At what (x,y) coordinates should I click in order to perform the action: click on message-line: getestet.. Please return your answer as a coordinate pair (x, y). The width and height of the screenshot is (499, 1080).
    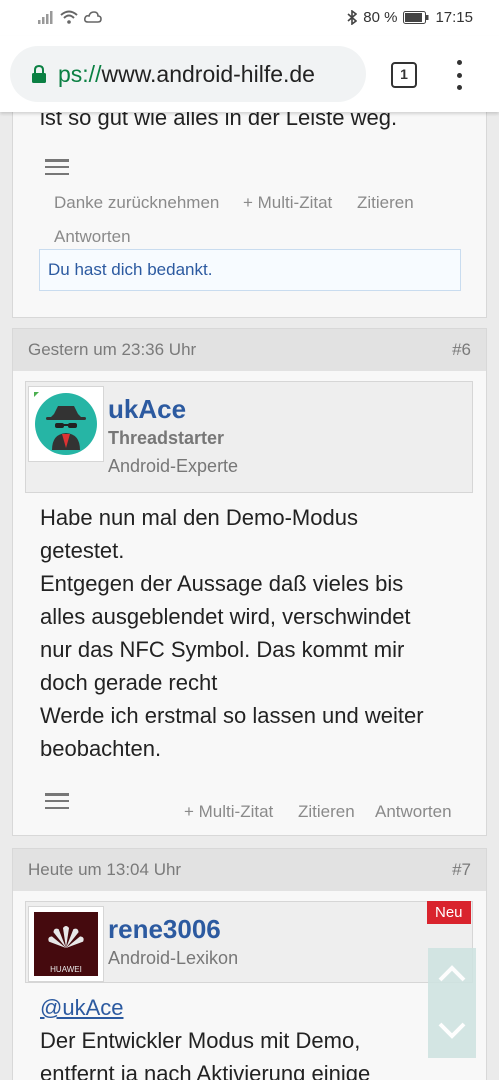
    Looking at the image, I should click on (82, 550).